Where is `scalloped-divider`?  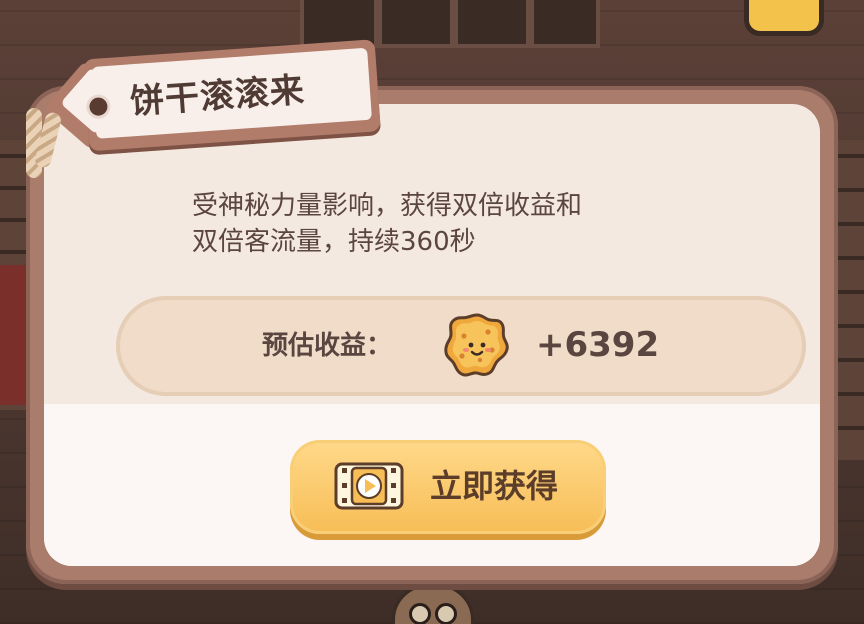
scalloped-divider is located at coordinates (432, 402).